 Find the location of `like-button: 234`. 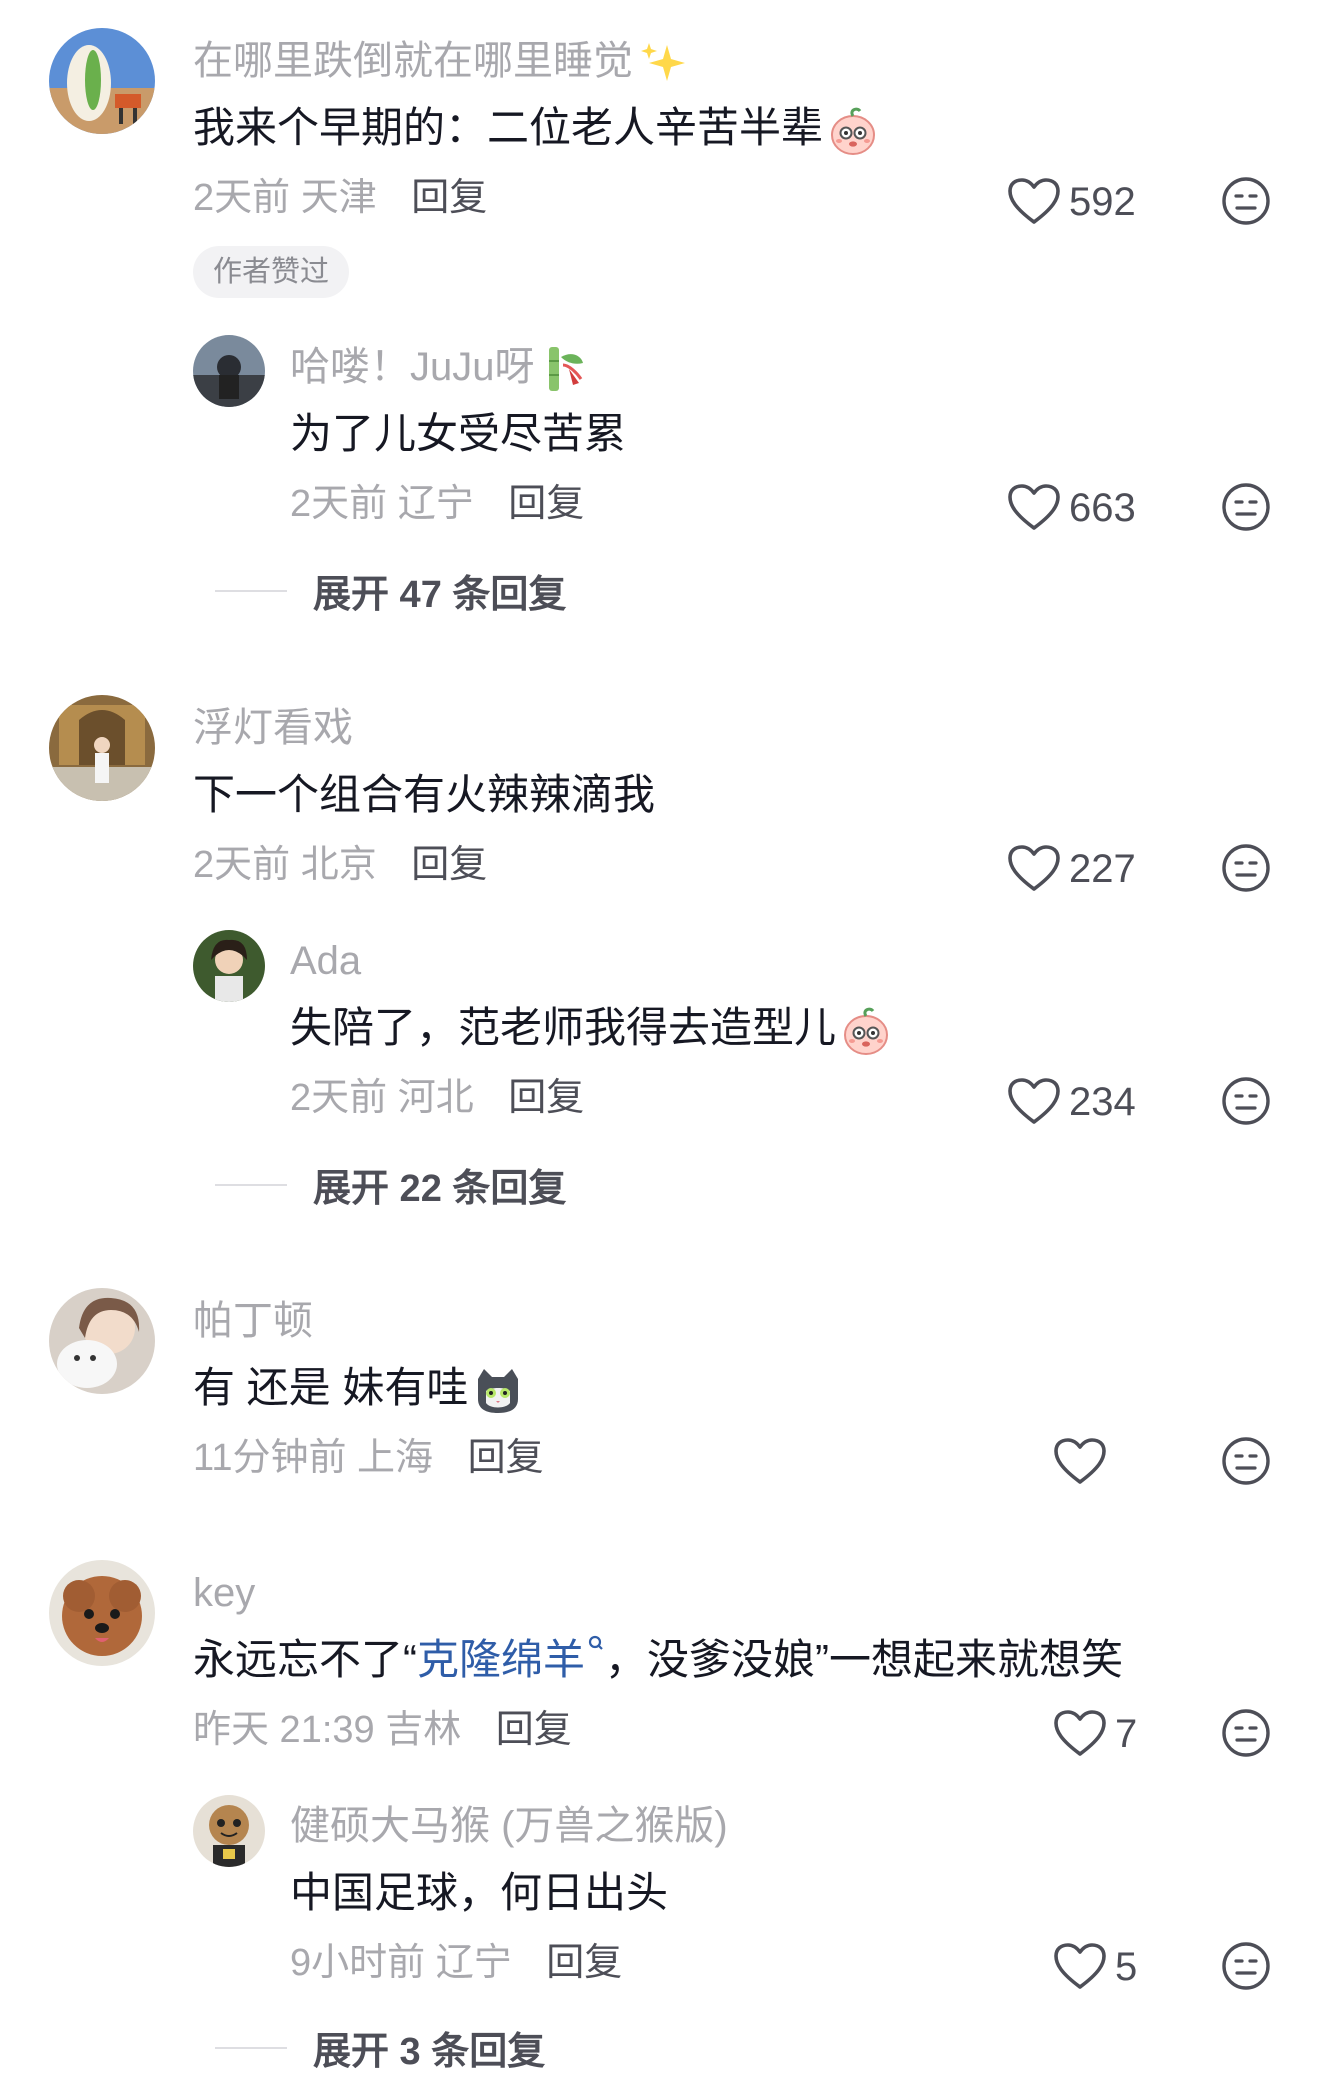

like-button: 234 is located at coordinates (1071, 1102).